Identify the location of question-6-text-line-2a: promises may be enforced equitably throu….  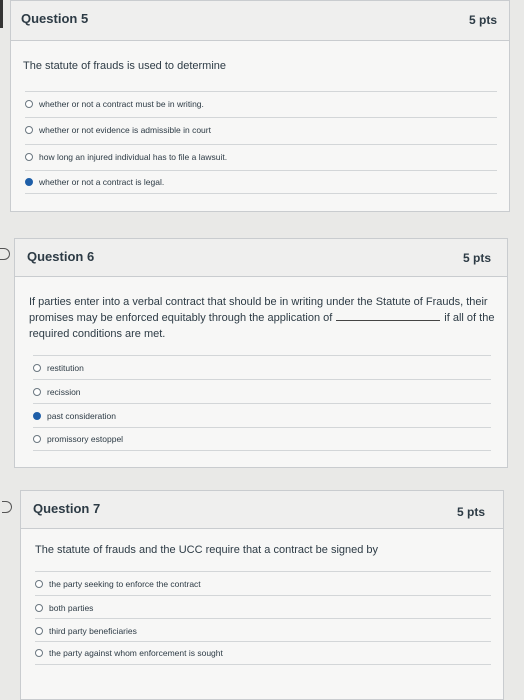
(181, 318).